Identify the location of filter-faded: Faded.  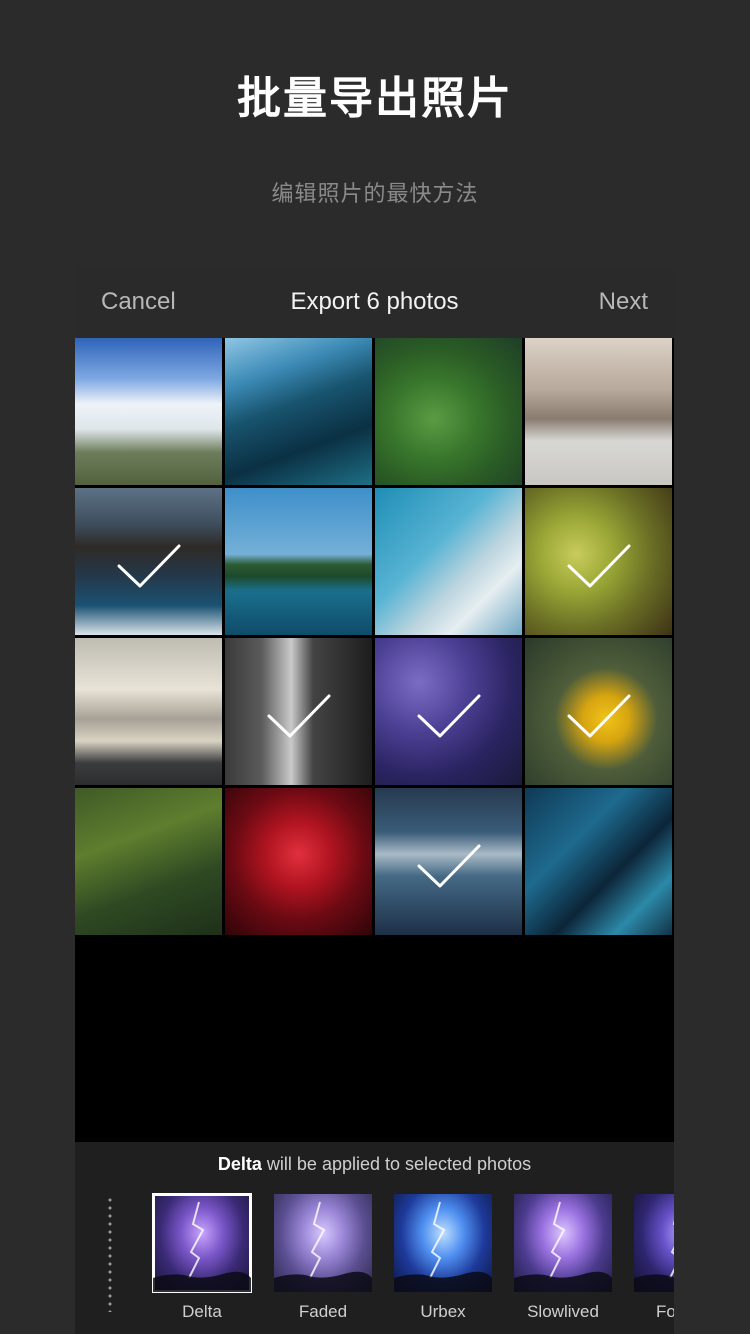
(323, 1258).